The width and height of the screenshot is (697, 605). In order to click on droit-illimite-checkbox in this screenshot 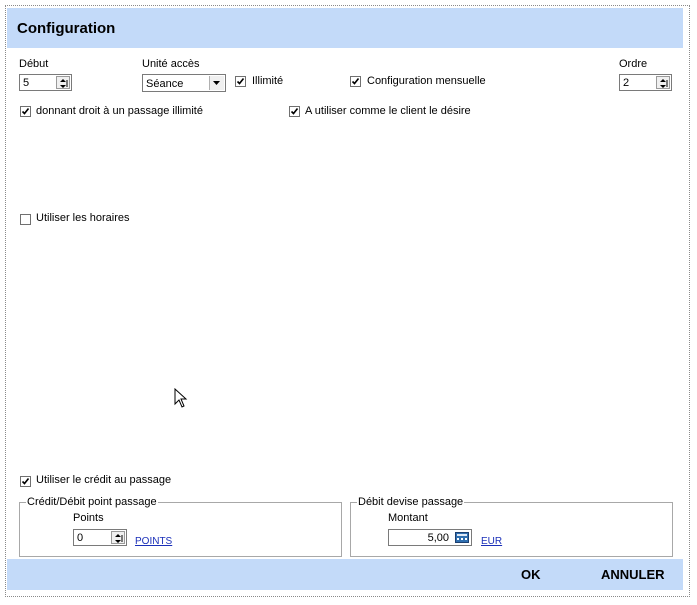, I will do `click(25, 111)`.